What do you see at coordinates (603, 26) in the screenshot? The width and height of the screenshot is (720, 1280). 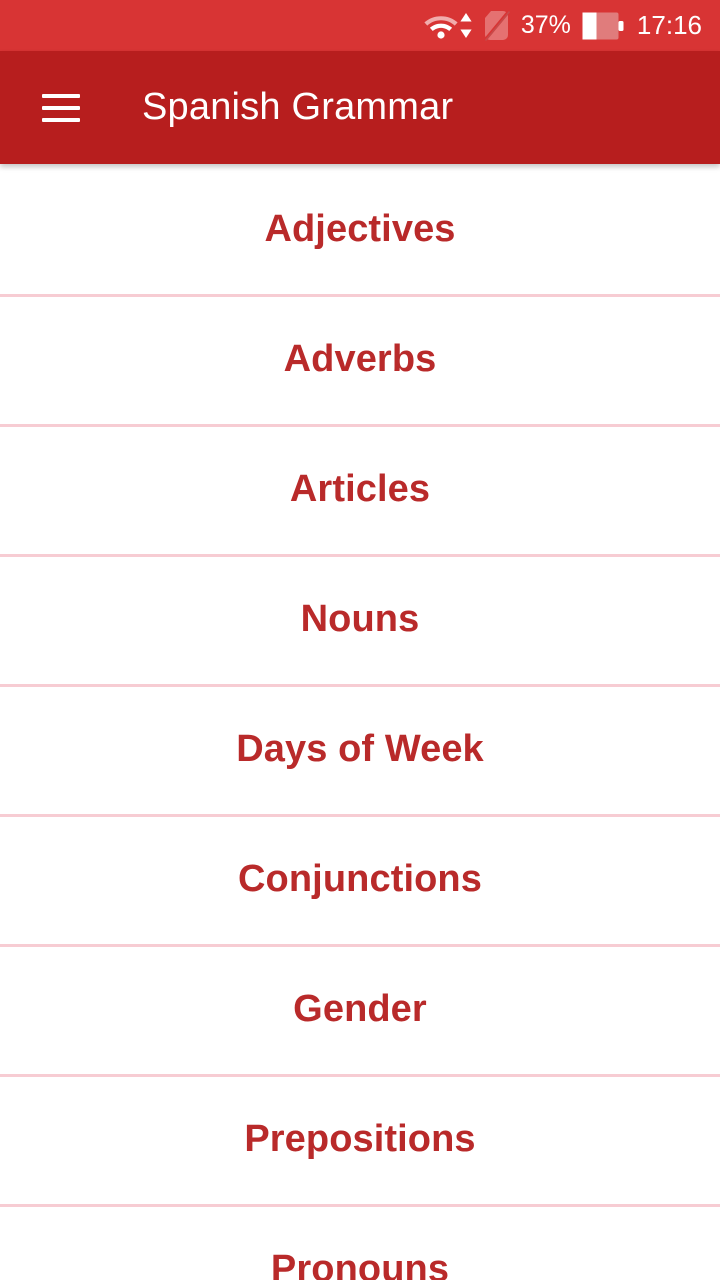 I see `battery-icon` at bounding box center [603, 26].